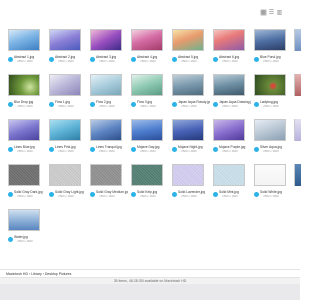 This screenshot has height=300, width=320. I want to click on file-item: Abstract 2.jpg 2560 x 1600, so click(66, 48).